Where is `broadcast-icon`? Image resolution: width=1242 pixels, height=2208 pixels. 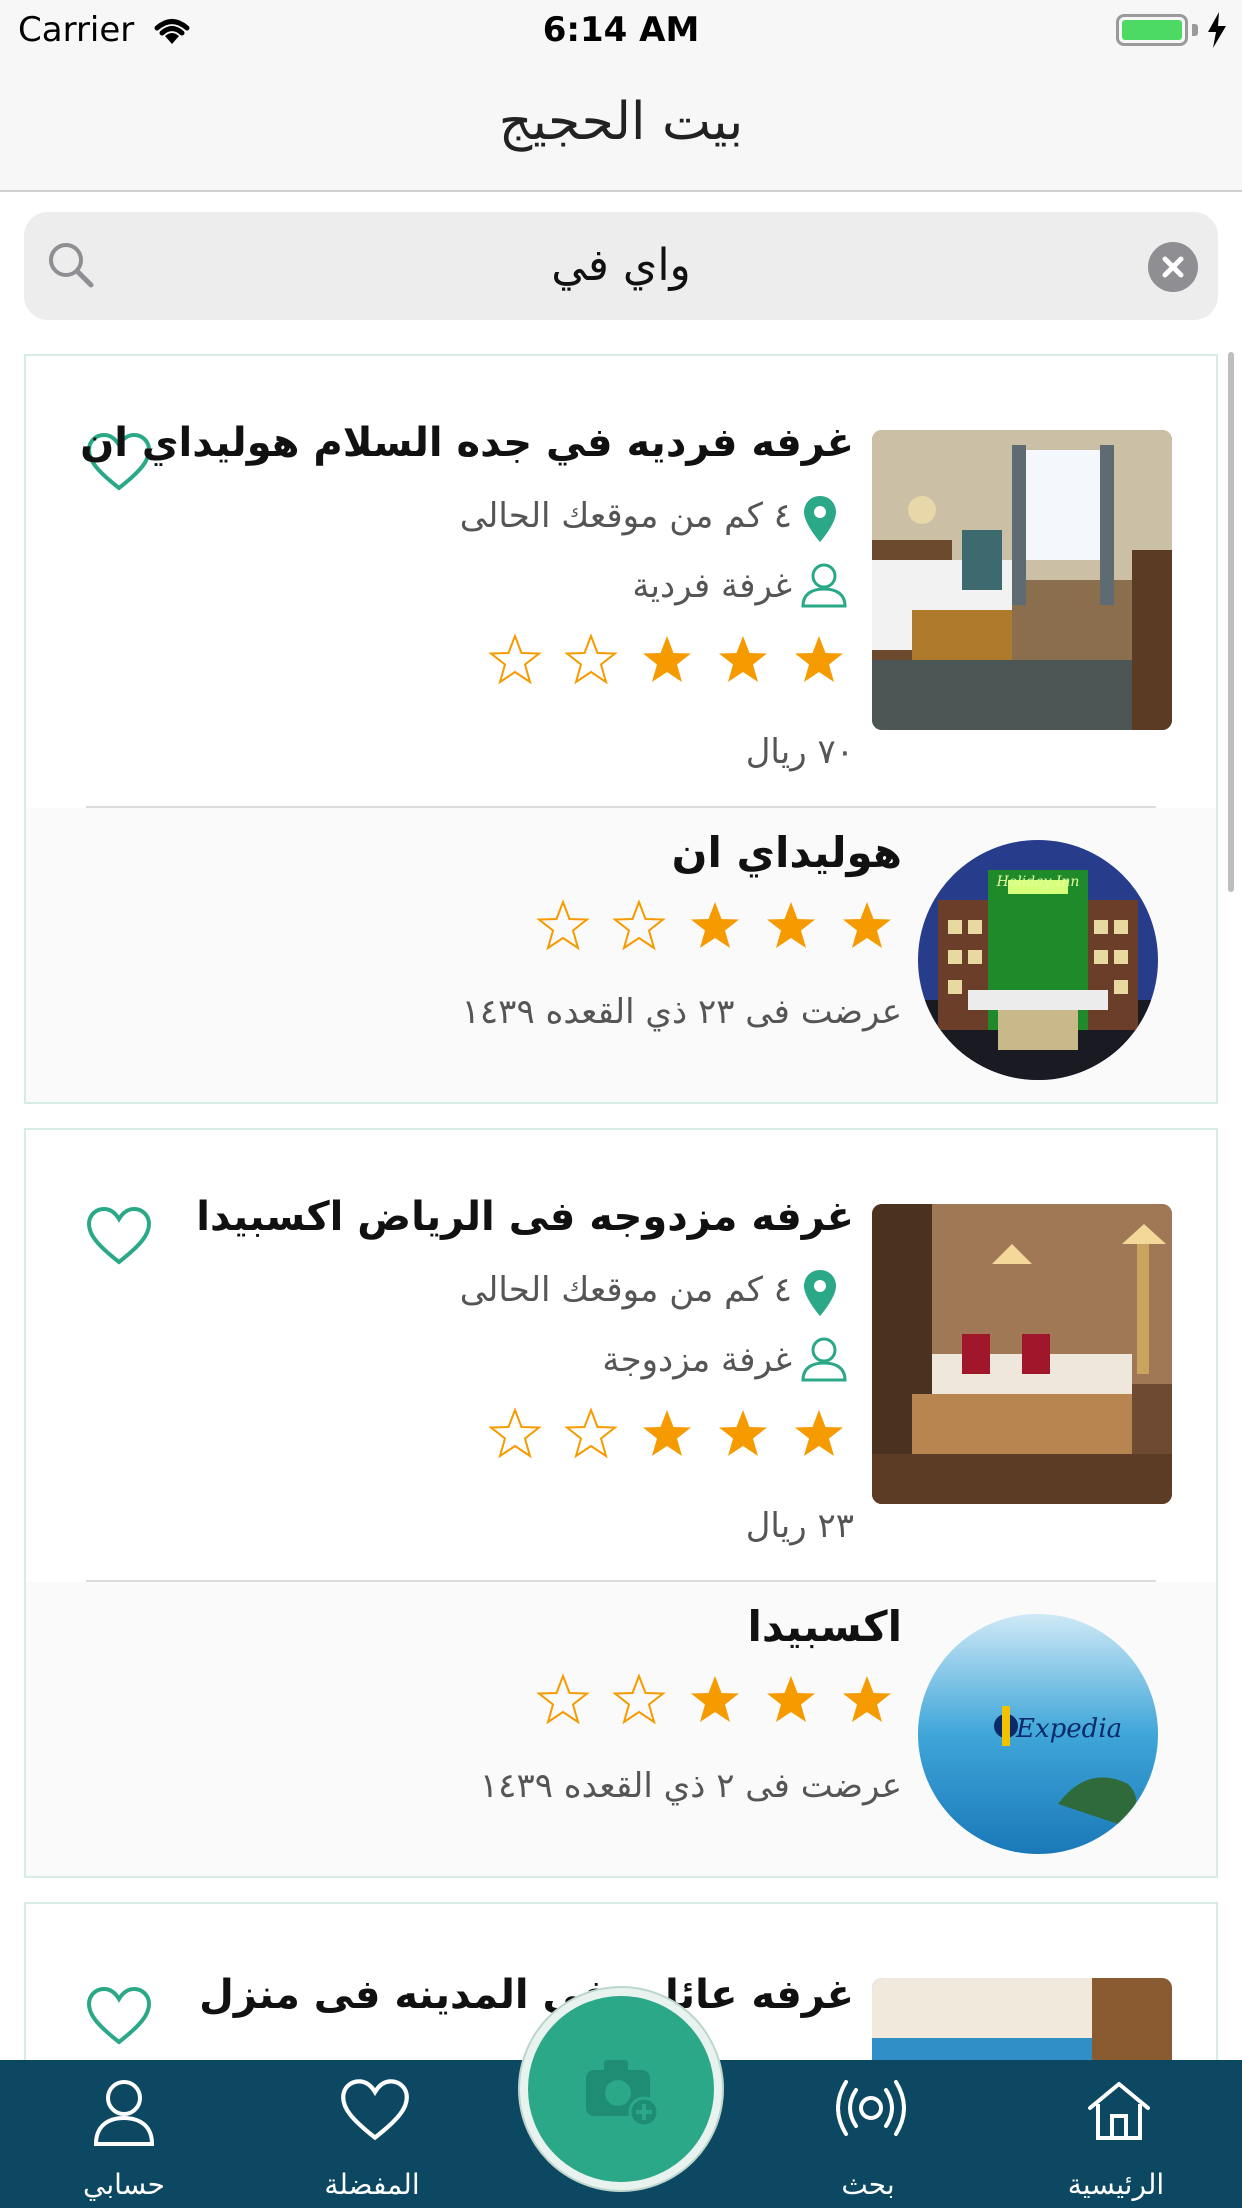 broadcast-icon is located at coordinates (871, 2108).